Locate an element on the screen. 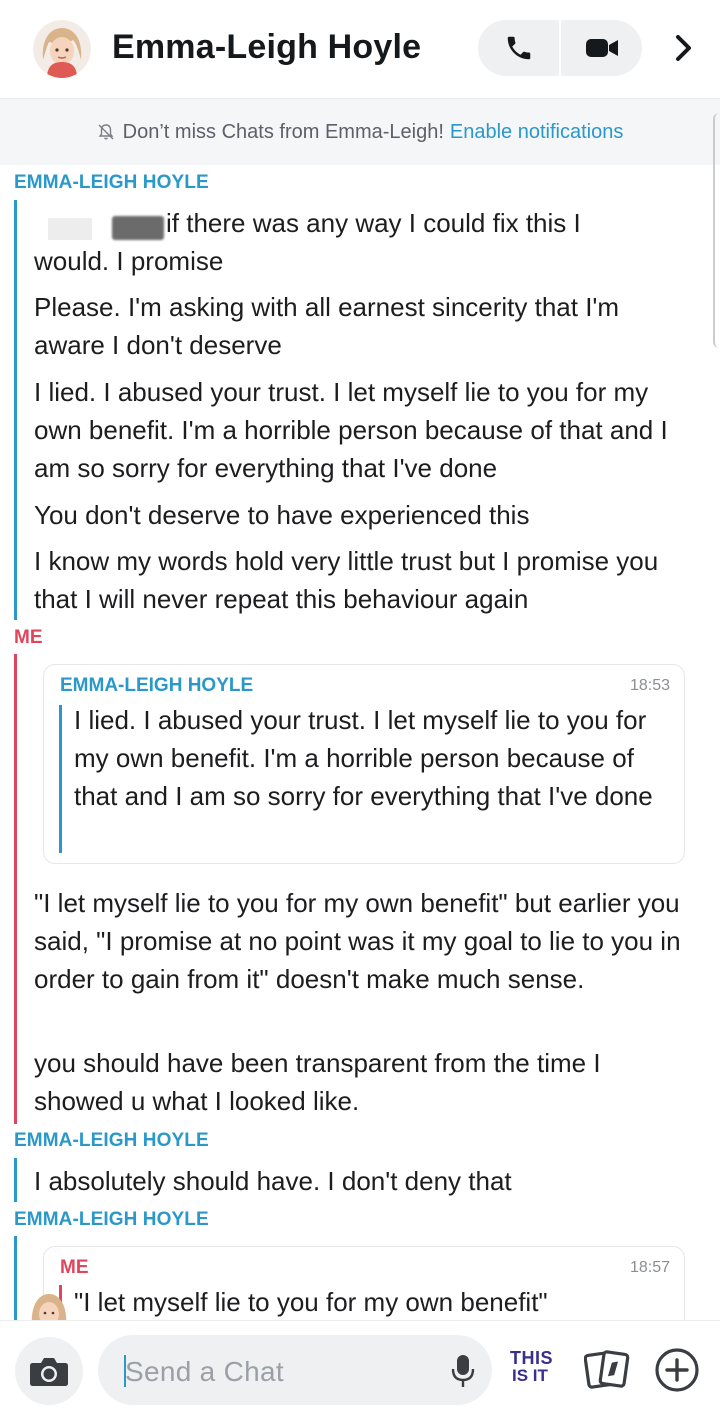 Image resolution: width=720 pixels, height=1409 pixels. voice-call-button is located at coordinates (518, 48).